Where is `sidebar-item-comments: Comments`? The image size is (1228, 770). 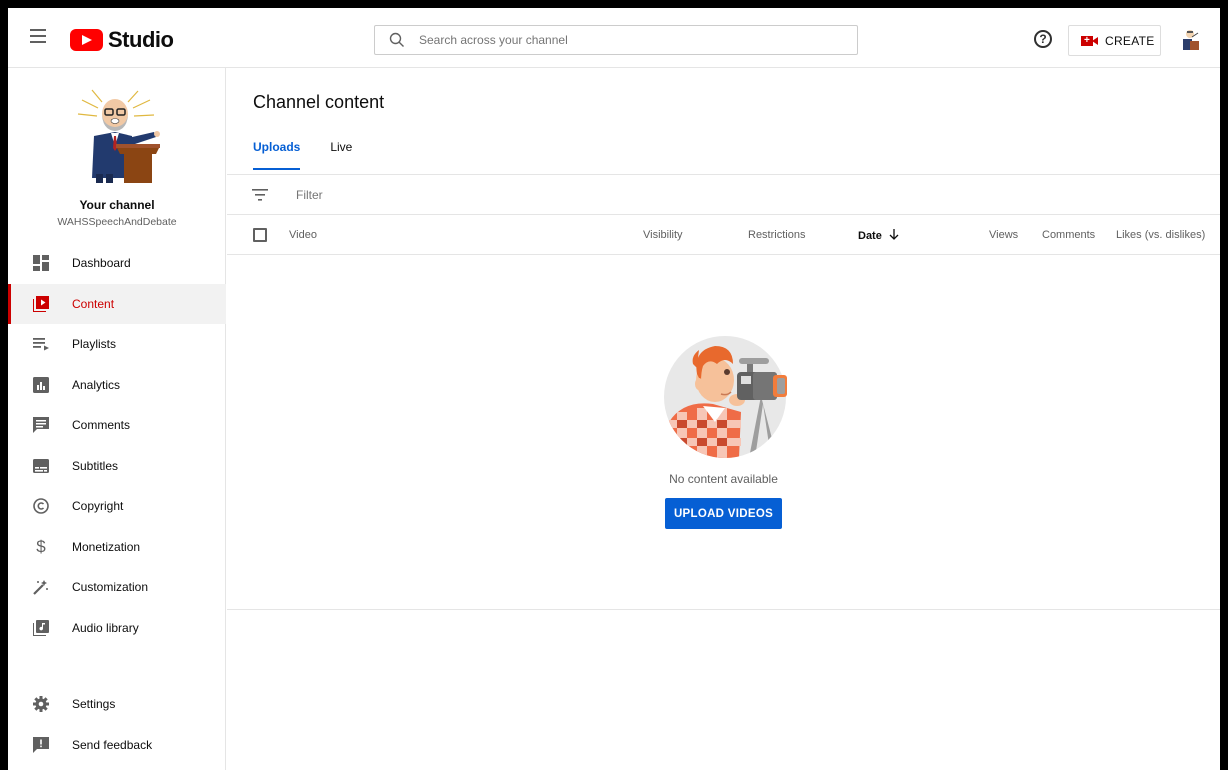
sidebar-item-comments: Comments is located at coordinates (117, 425).